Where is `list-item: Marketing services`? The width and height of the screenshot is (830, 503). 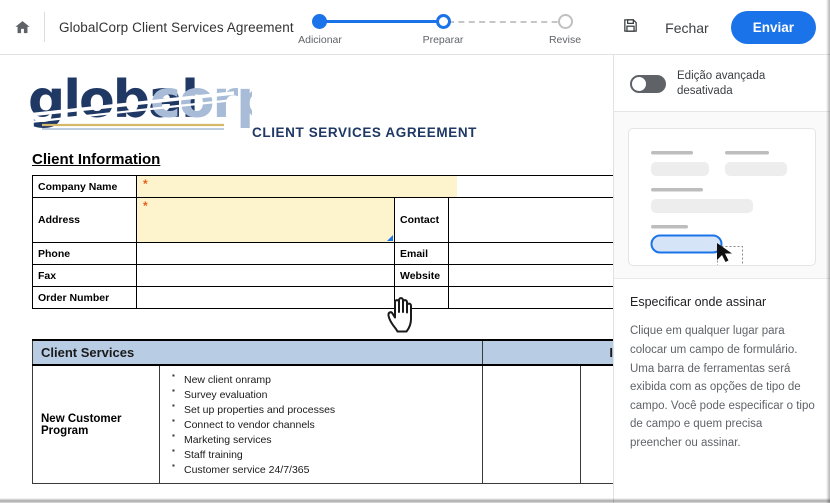
list-item: Marketing services is located at coordinates (326, 439).